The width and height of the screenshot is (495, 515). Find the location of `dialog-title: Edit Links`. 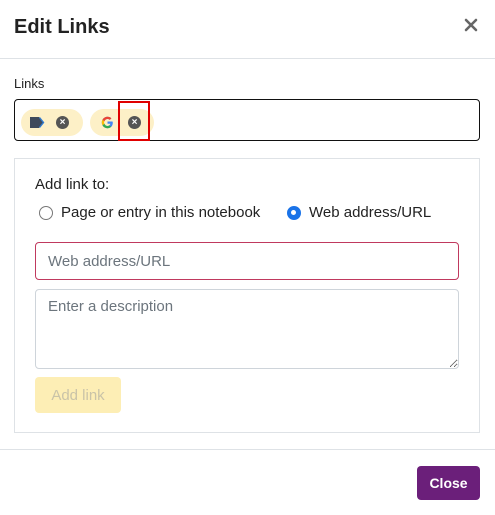

dialog-title: Edit Links is located at coordinates (62, 27).